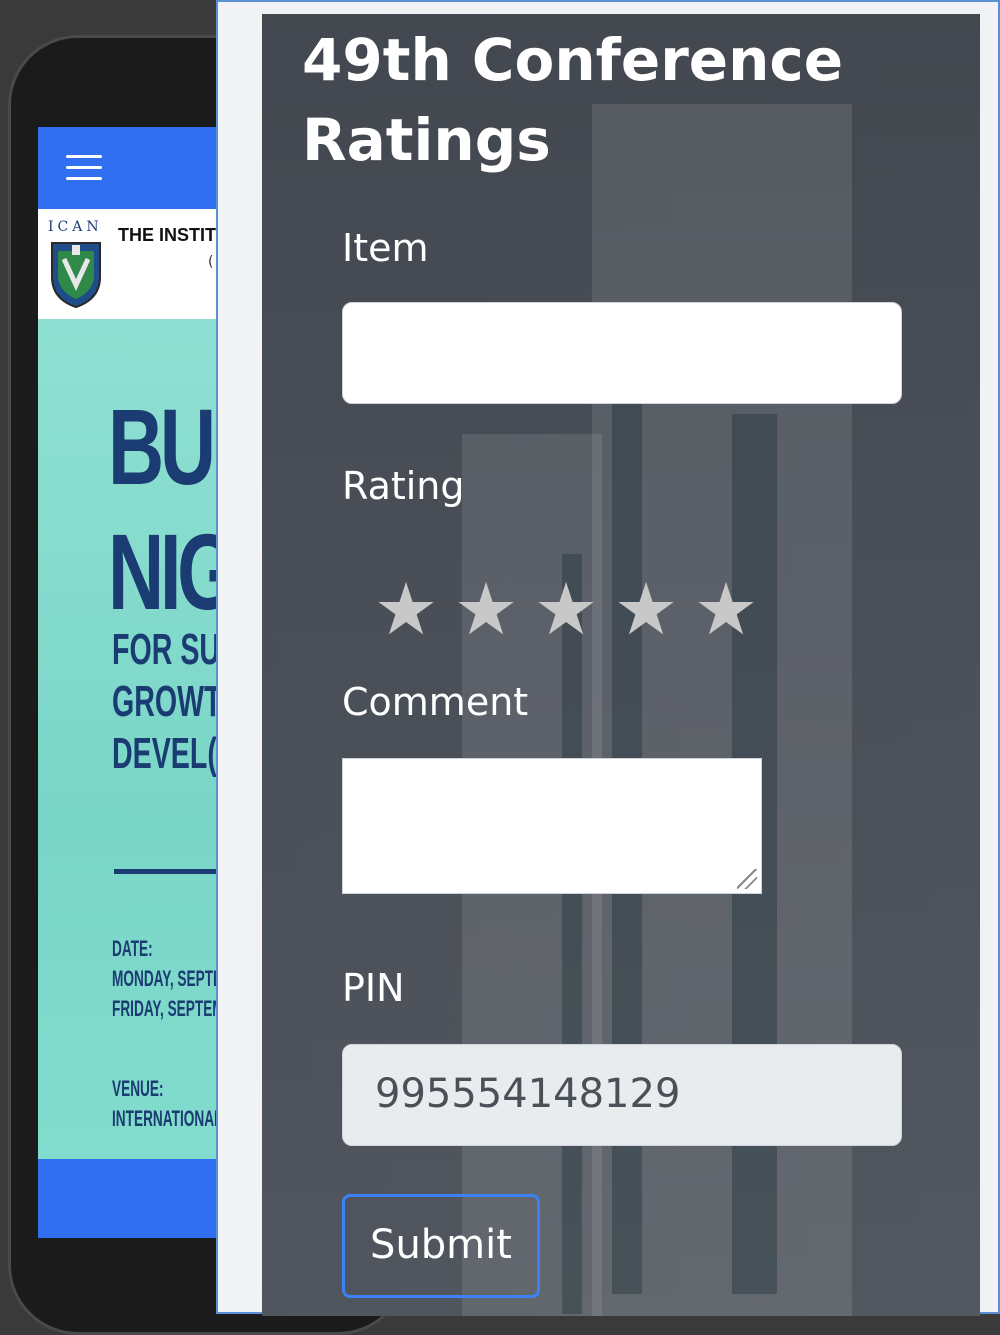 Image resolution: width=1000 pixels, height=1335 pixels. I want to click on pin-input: 995554148129, so click(622, 1095).